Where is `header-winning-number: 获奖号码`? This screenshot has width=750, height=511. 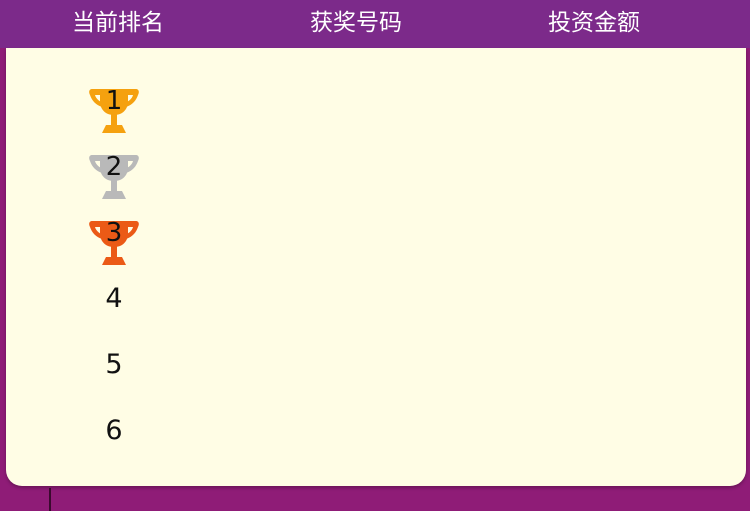 header-winning-number: 获奖号码 is located at coordinates (356, 23).